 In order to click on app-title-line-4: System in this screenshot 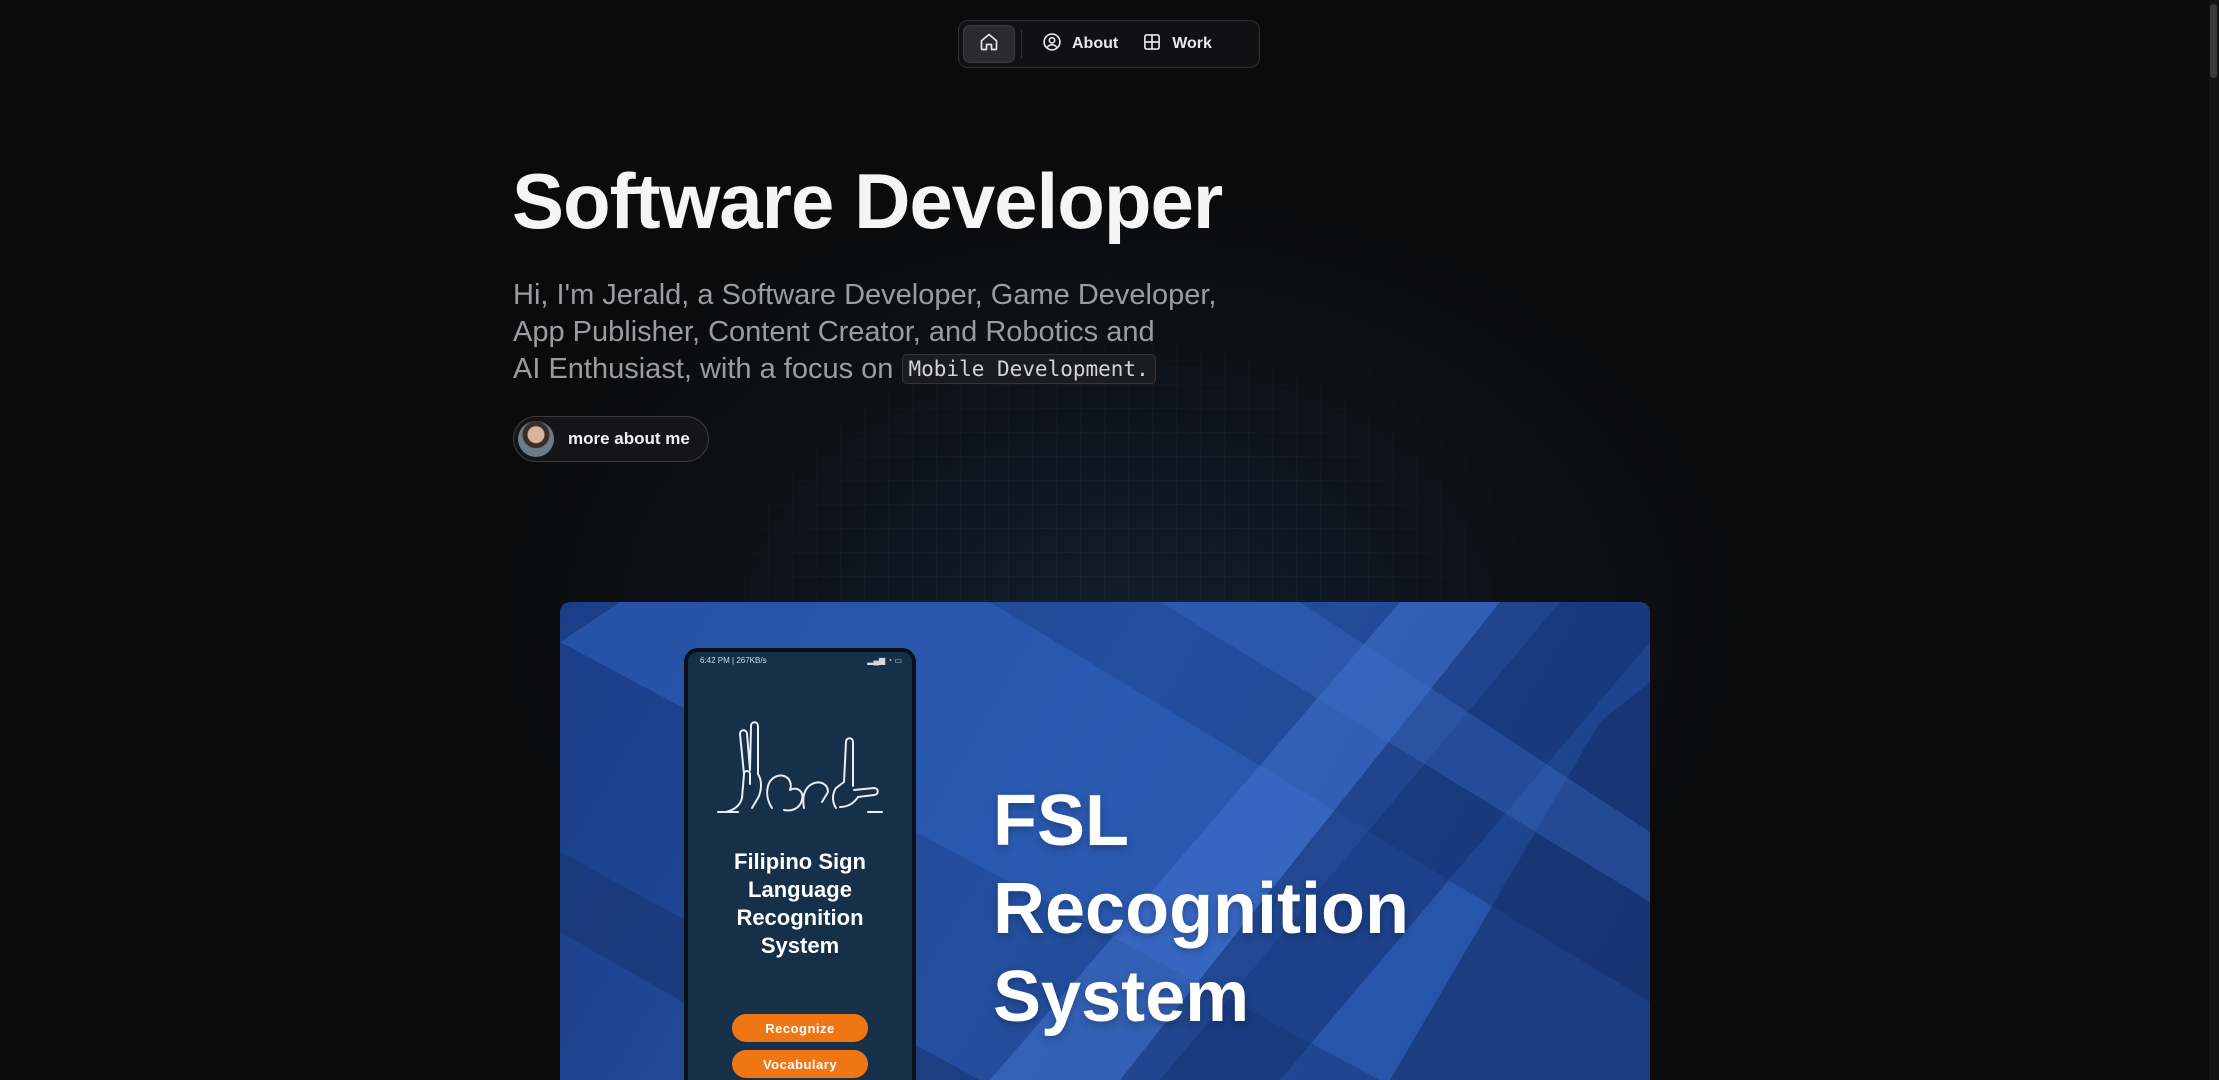, I will do `click(800, 945)`.